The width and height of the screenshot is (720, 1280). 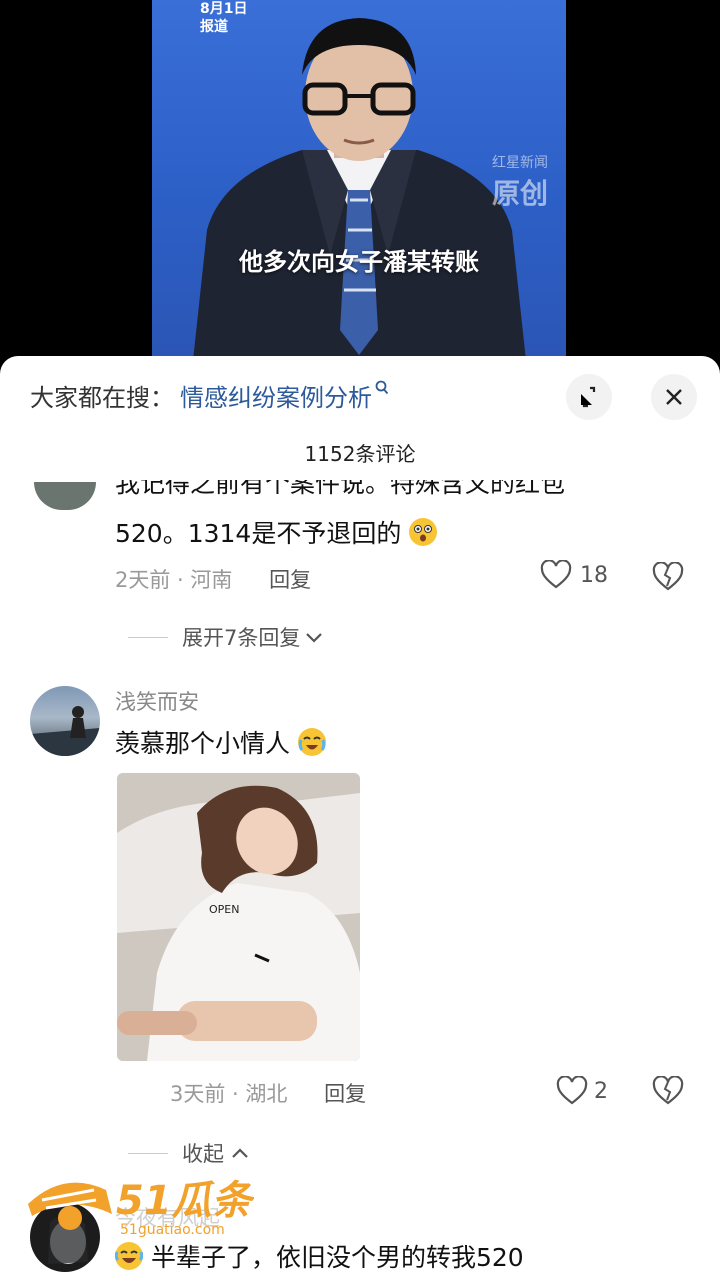 I want to click on search-icon, so click(x=382, y=390).